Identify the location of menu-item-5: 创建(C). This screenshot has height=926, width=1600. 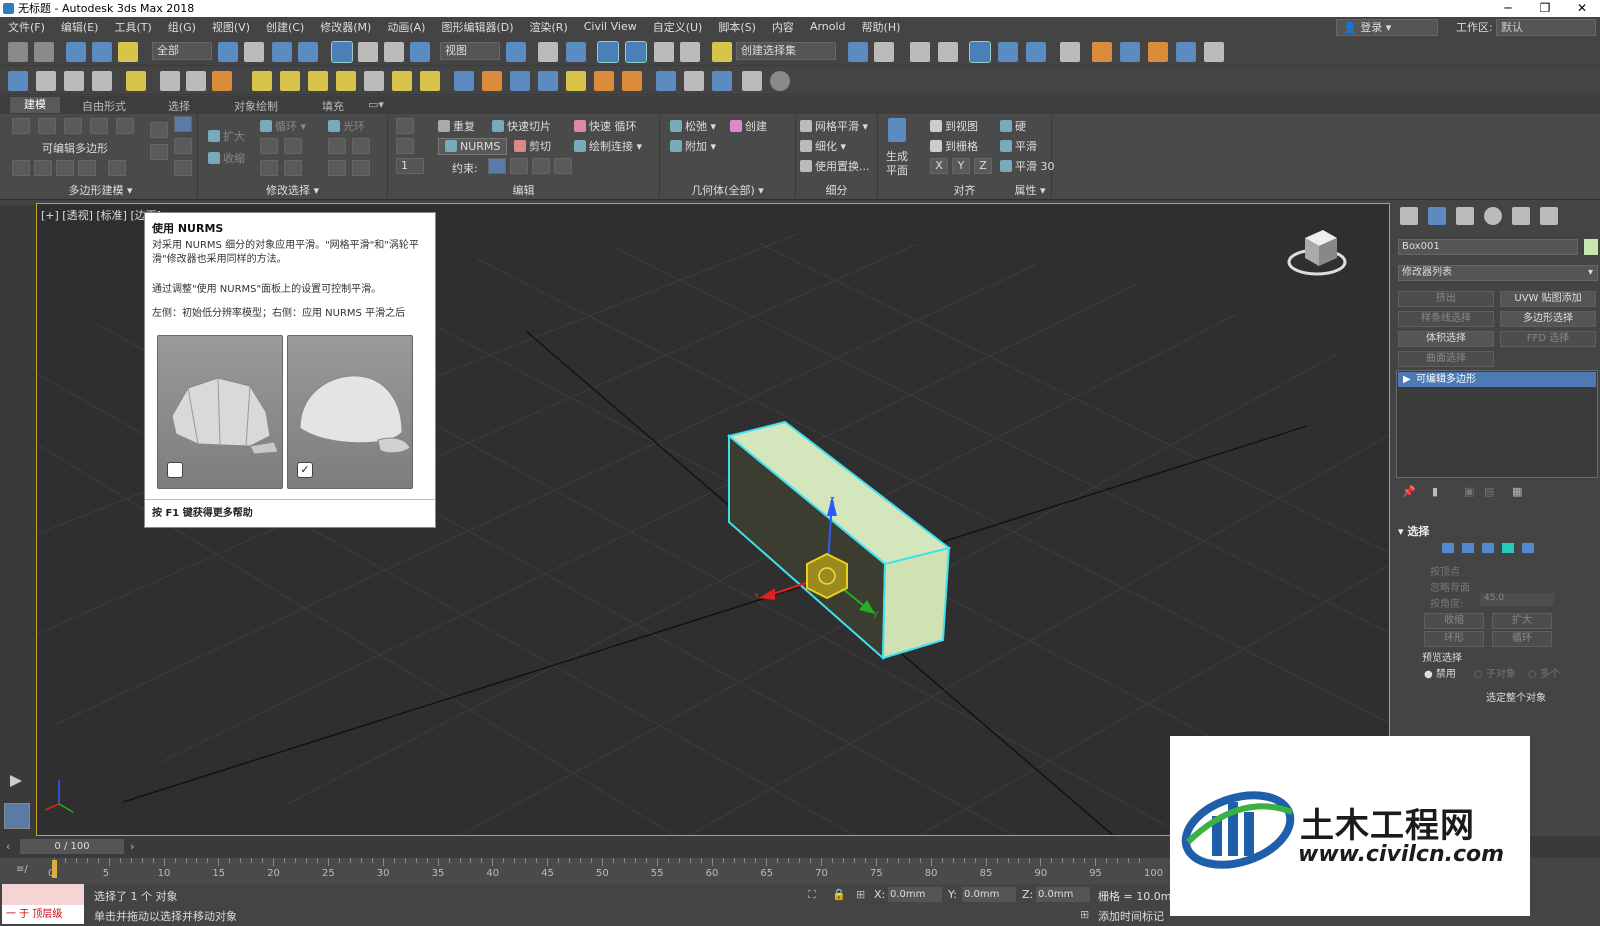
(285, 27).